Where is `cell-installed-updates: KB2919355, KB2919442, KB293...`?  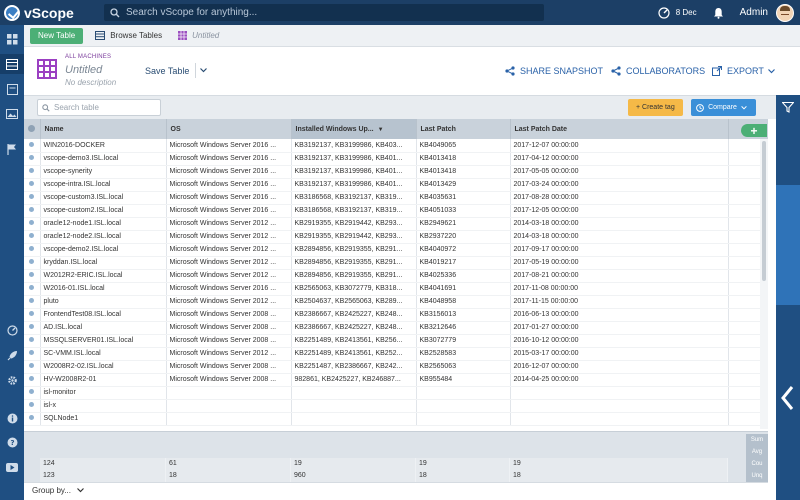
cell-installed-updates: KB2919355, KB2919442, KB293... is located at coordinates (354, 237).